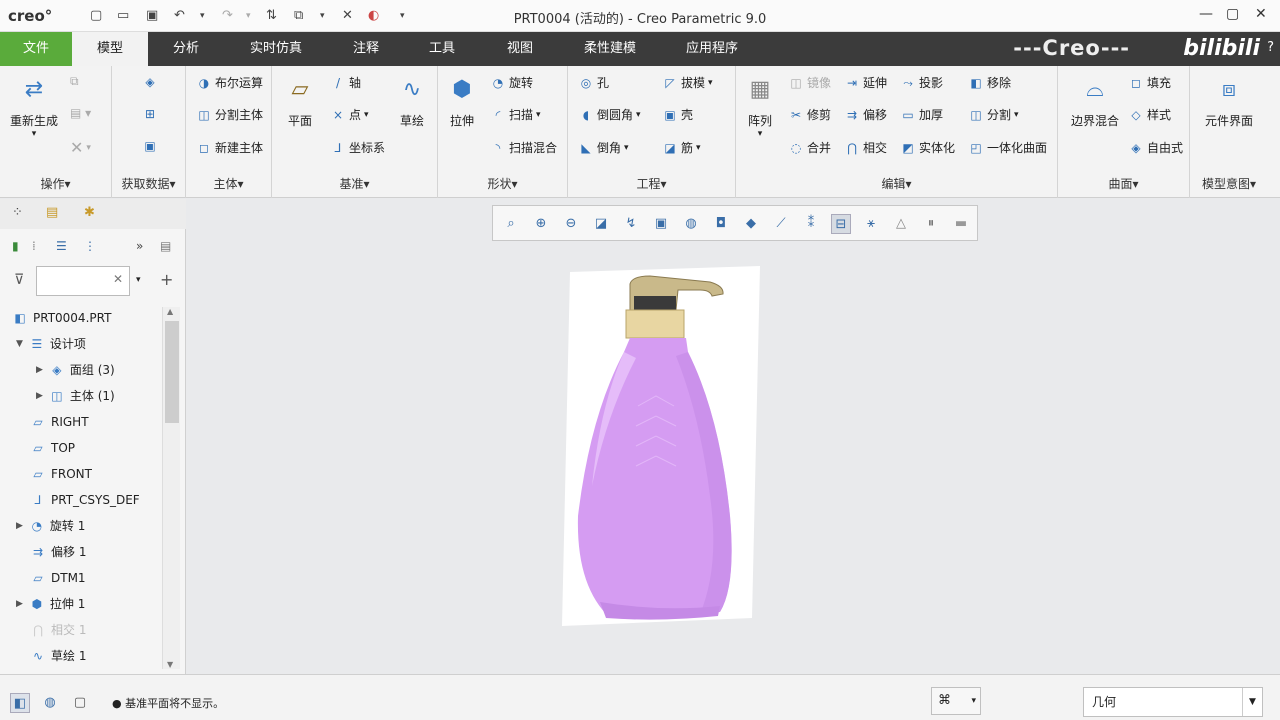 This screenshot has width=1280, height=720. What do you see at coordinates (61, 474) in the screenshot?
I see `tree-item: ▱ FRONT` at bounding box center [61, 474].